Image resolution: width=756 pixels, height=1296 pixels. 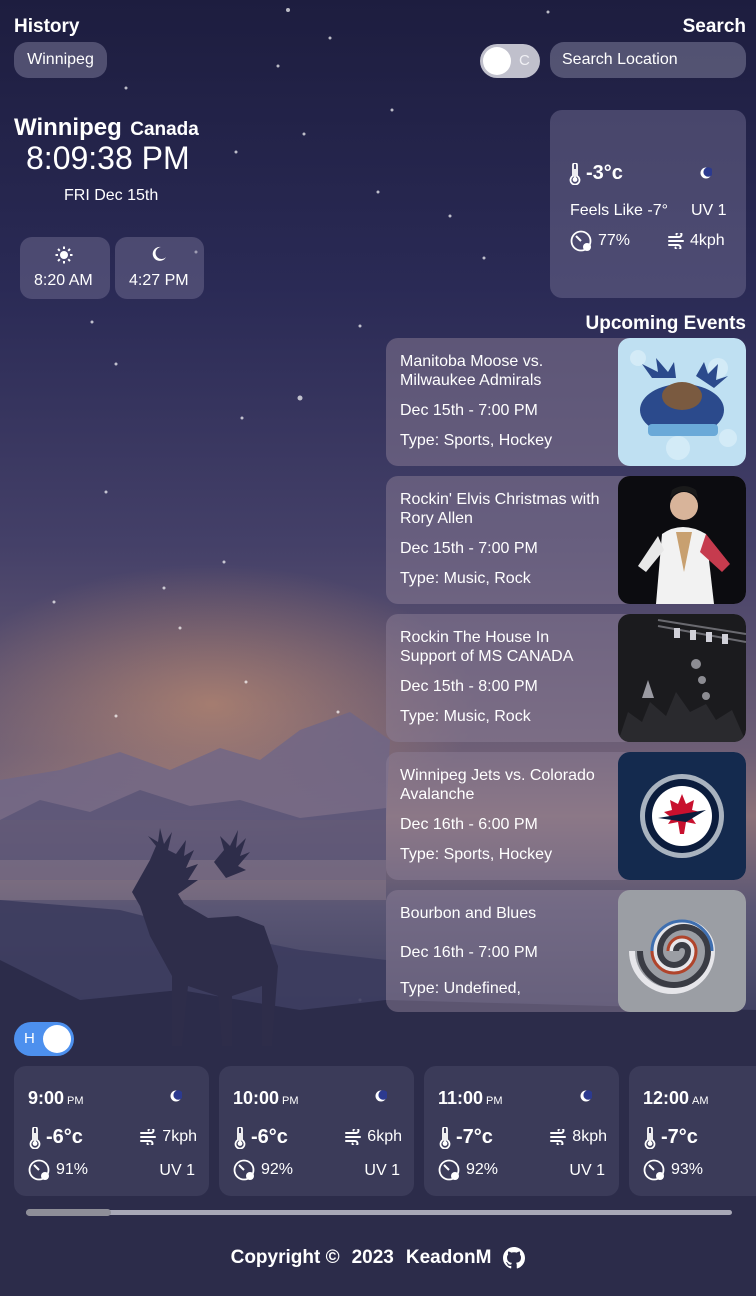 What do you see at coordinates (379, 1212) in the screenshot?
I see `hourly-scrollbar-track` at bounding box center [379, 1212].